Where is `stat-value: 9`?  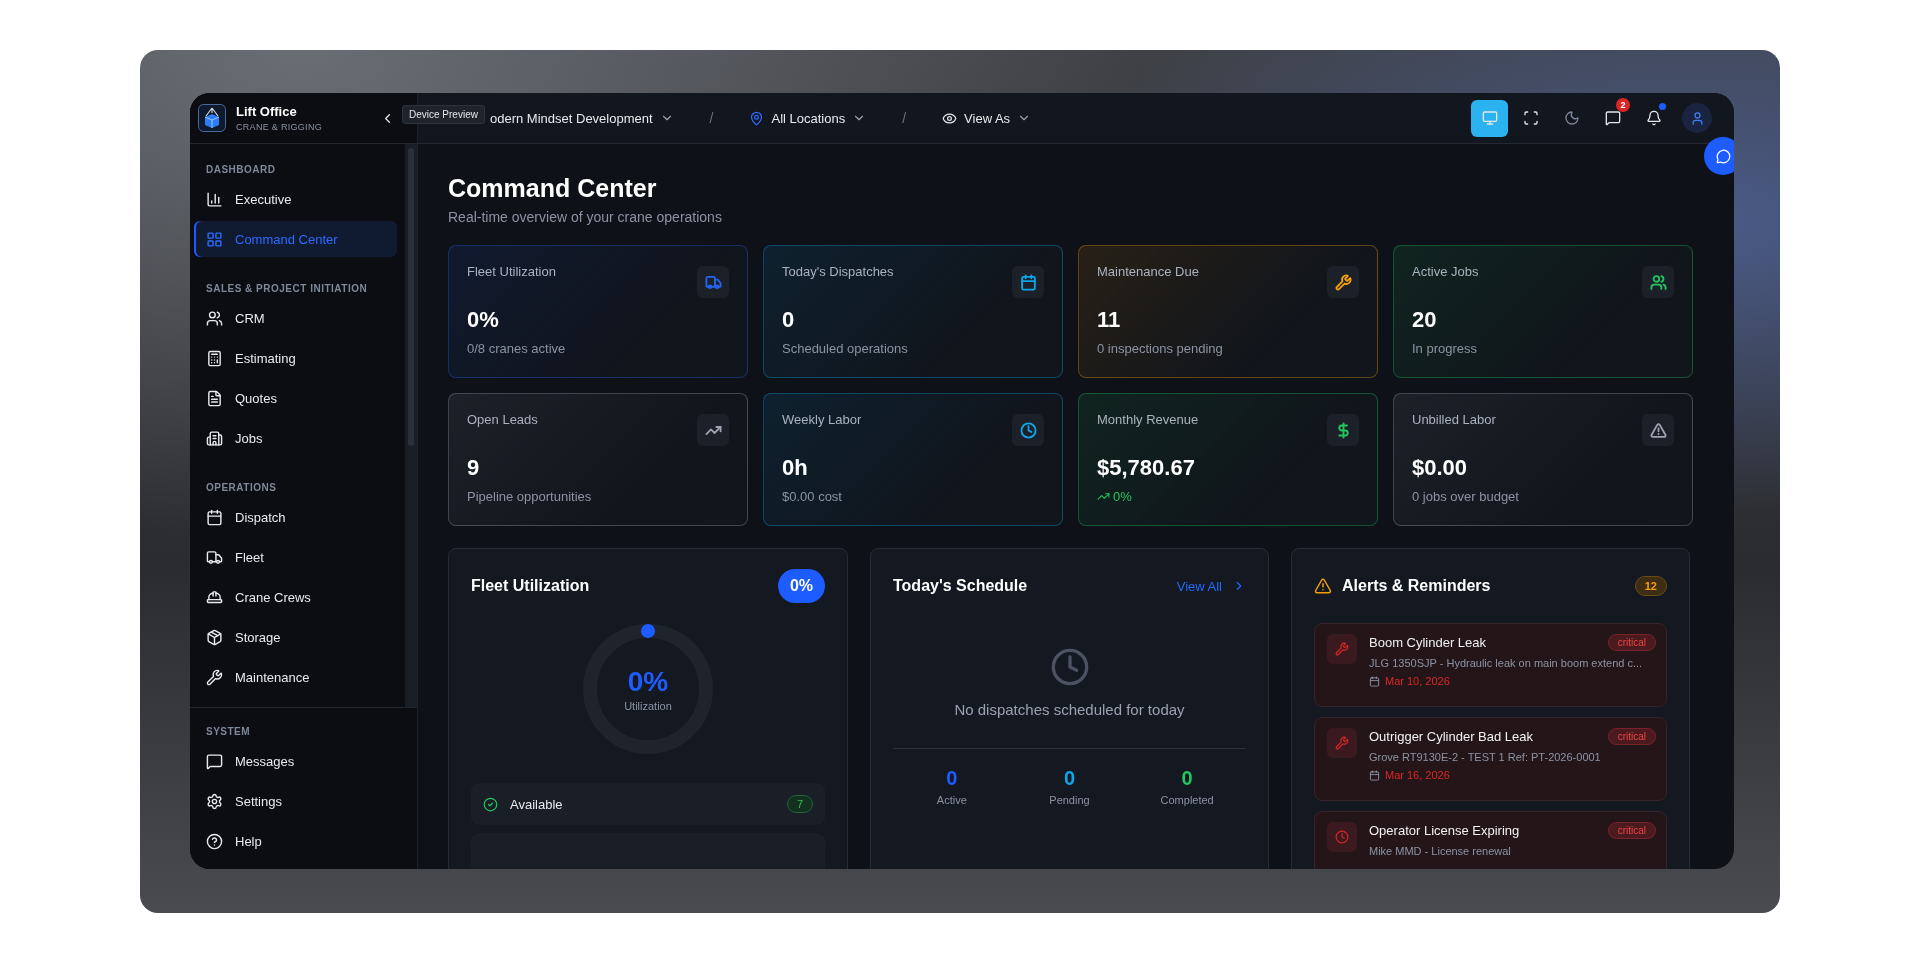
stat-value: 9 is located at coordinates (474, 468).